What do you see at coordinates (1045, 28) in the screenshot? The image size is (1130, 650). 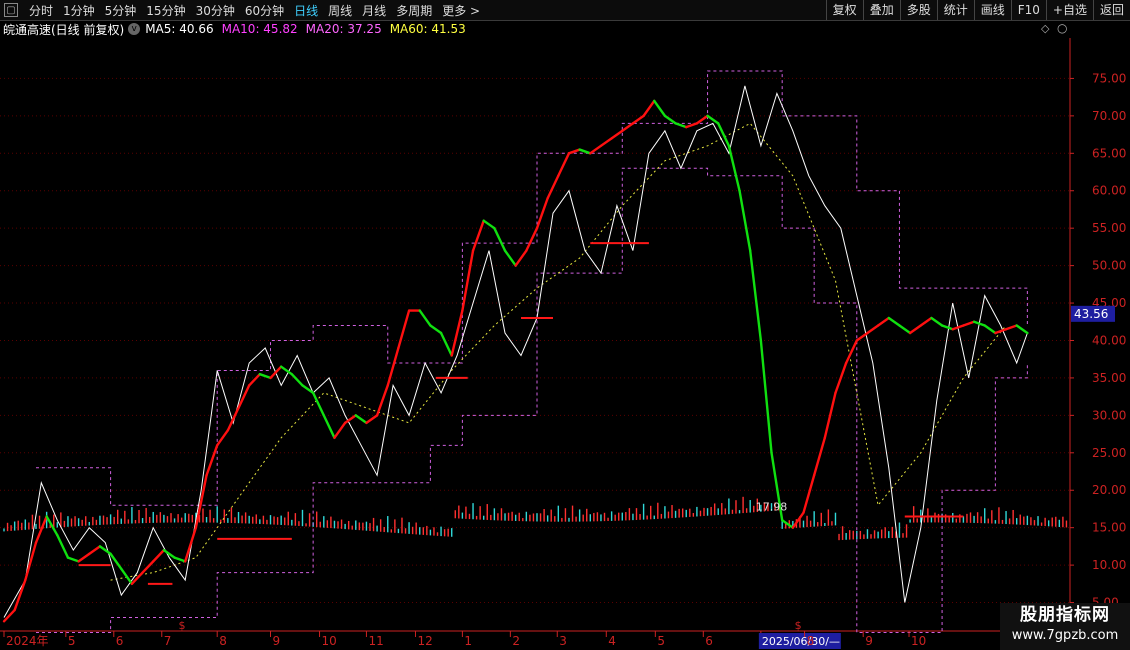 I see `diamond-icon: ◇` at bounding box center [1045, 28].